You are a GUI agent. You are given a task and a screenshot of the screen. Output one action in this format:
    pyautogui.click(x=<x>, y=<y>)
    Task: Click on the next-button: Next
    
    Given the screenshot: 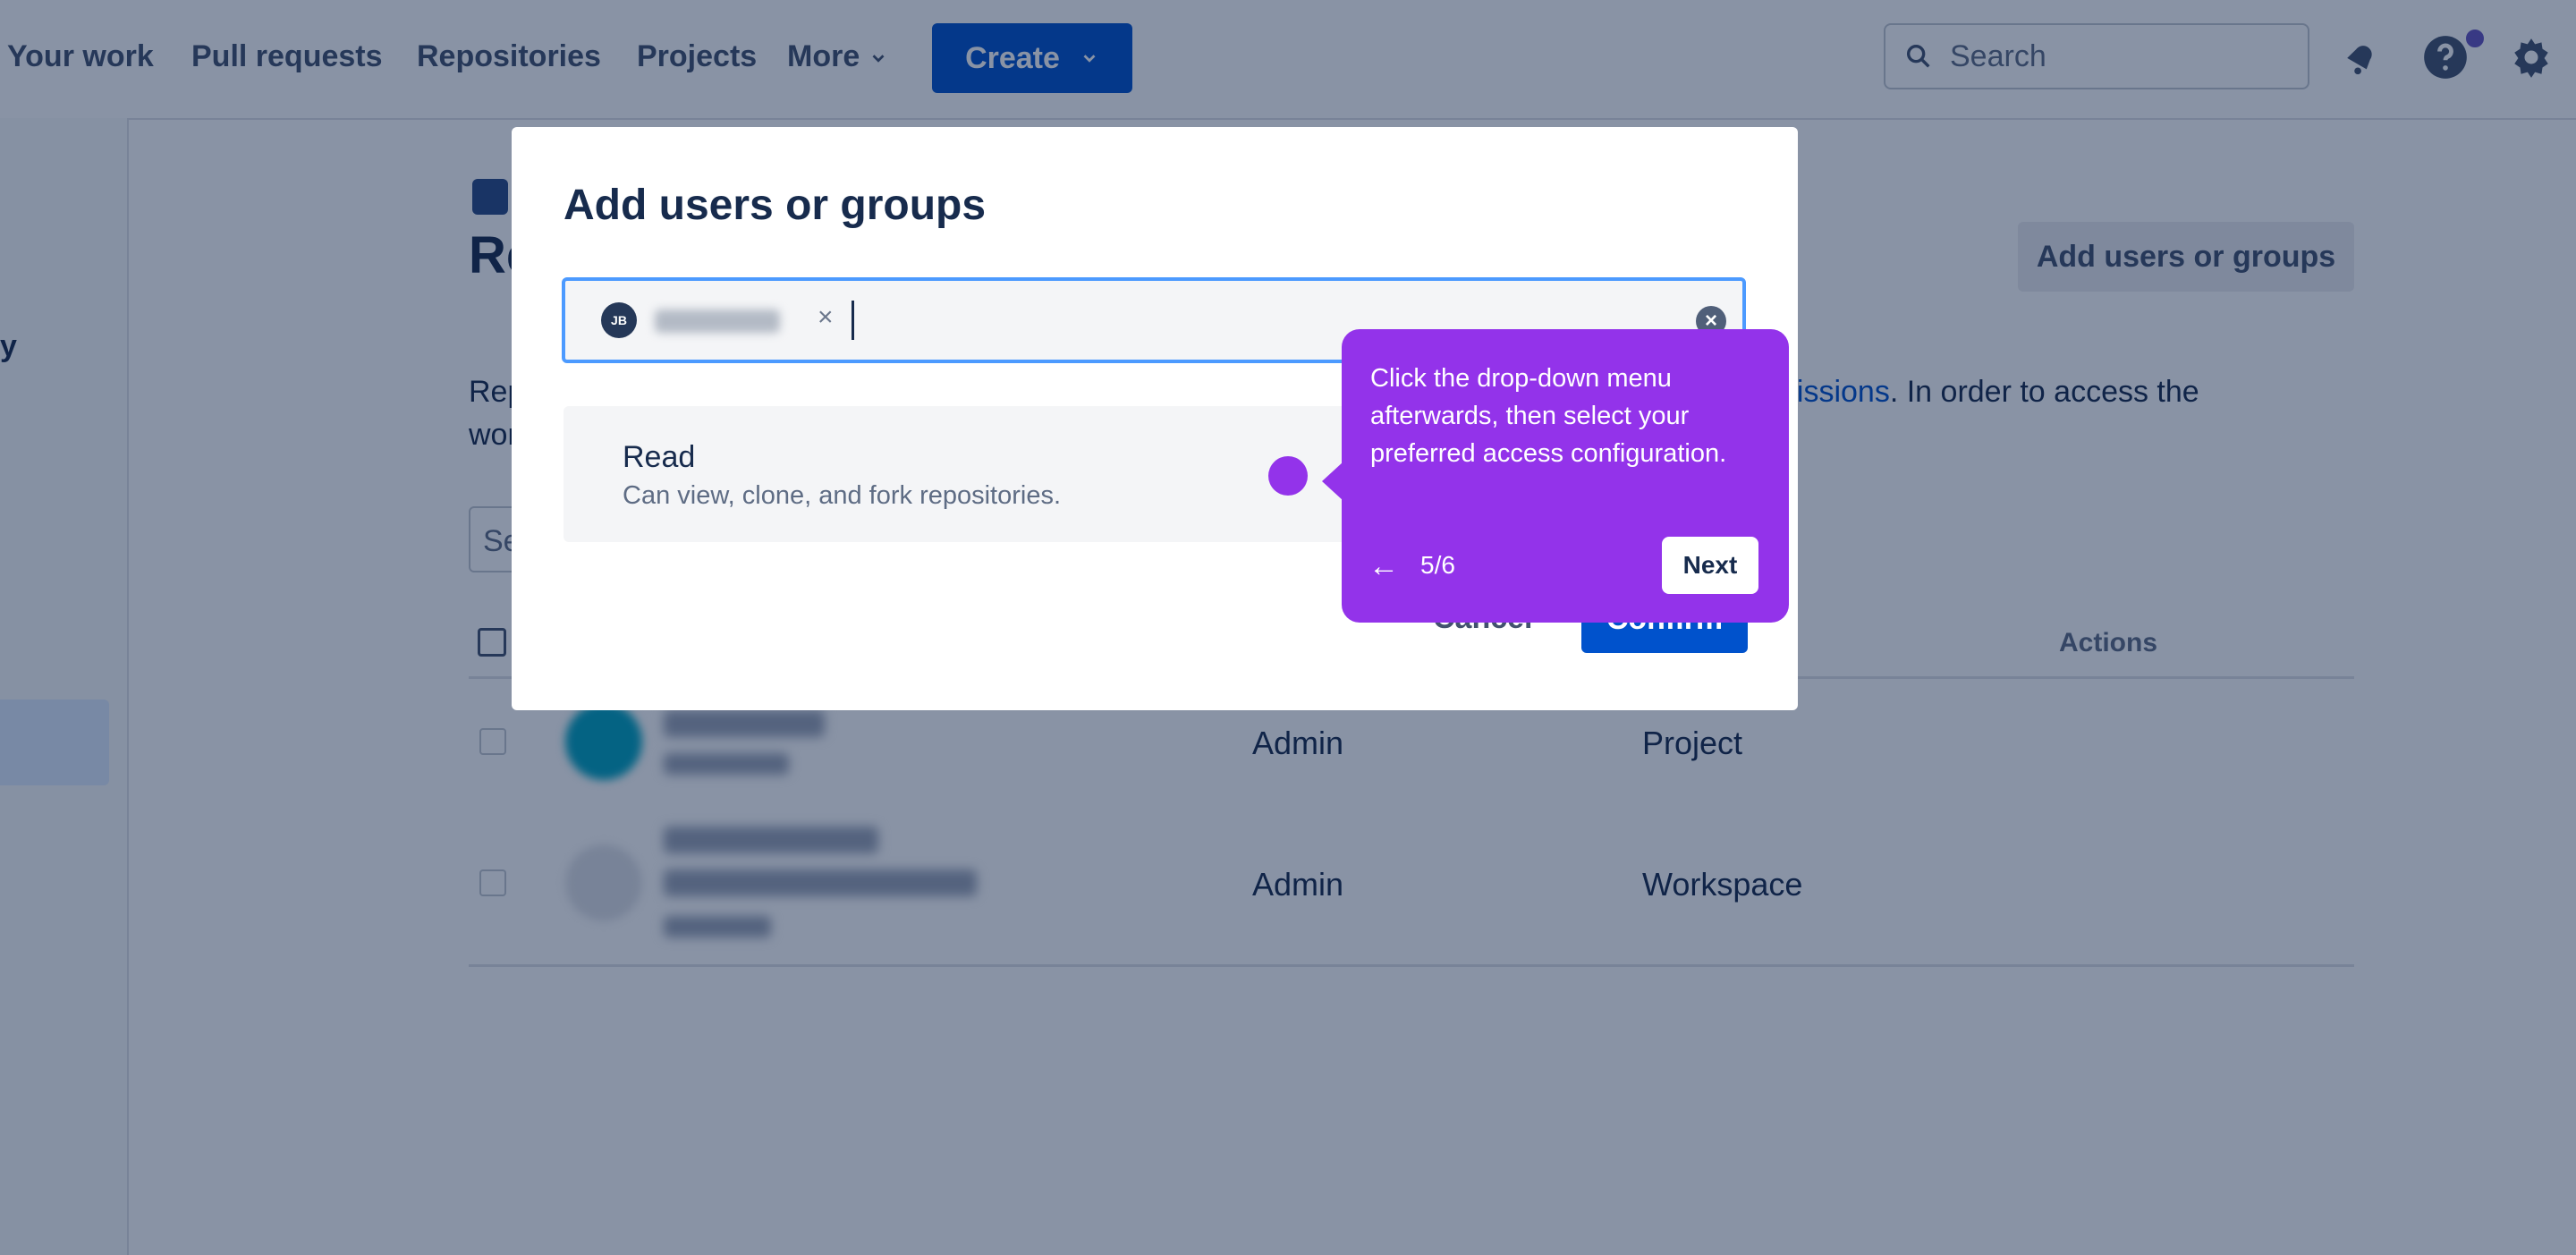 What is the action you would take?
    pyautogui.click(x=1710, y=565)
    